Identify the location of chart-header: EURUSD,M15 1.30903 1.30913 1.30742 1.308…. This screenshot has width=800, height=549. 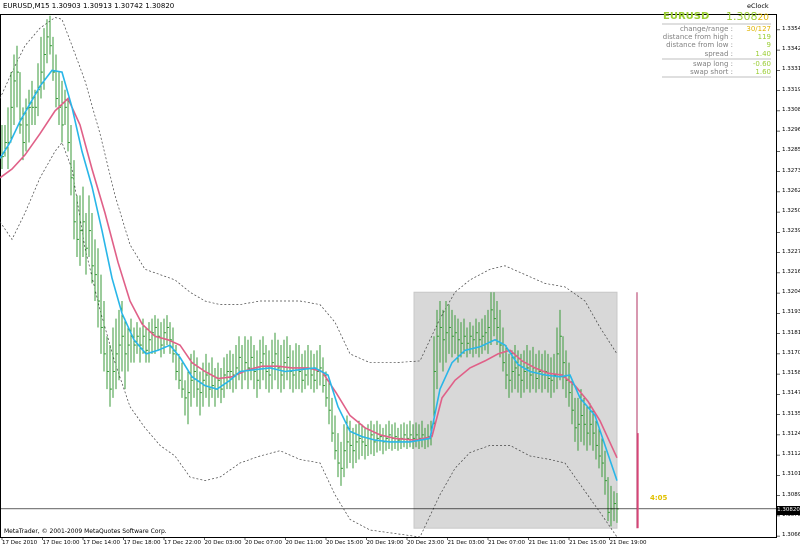
(88, 6).